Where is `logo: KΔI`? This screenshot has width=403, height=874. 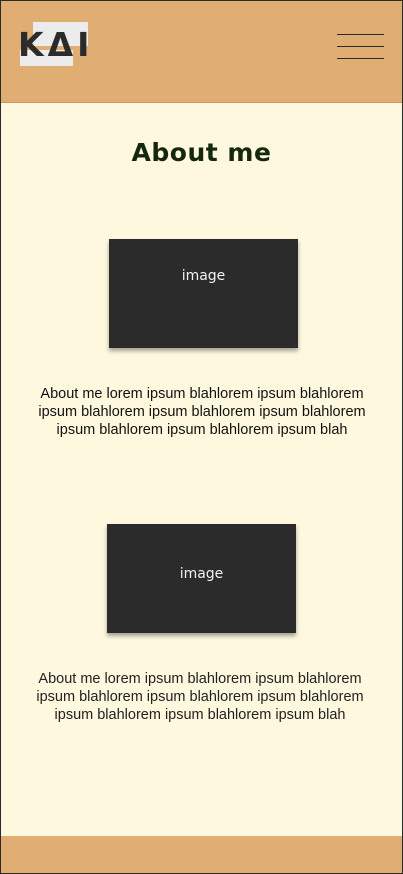 logo: KΔI is located at coordinates (54, 45).